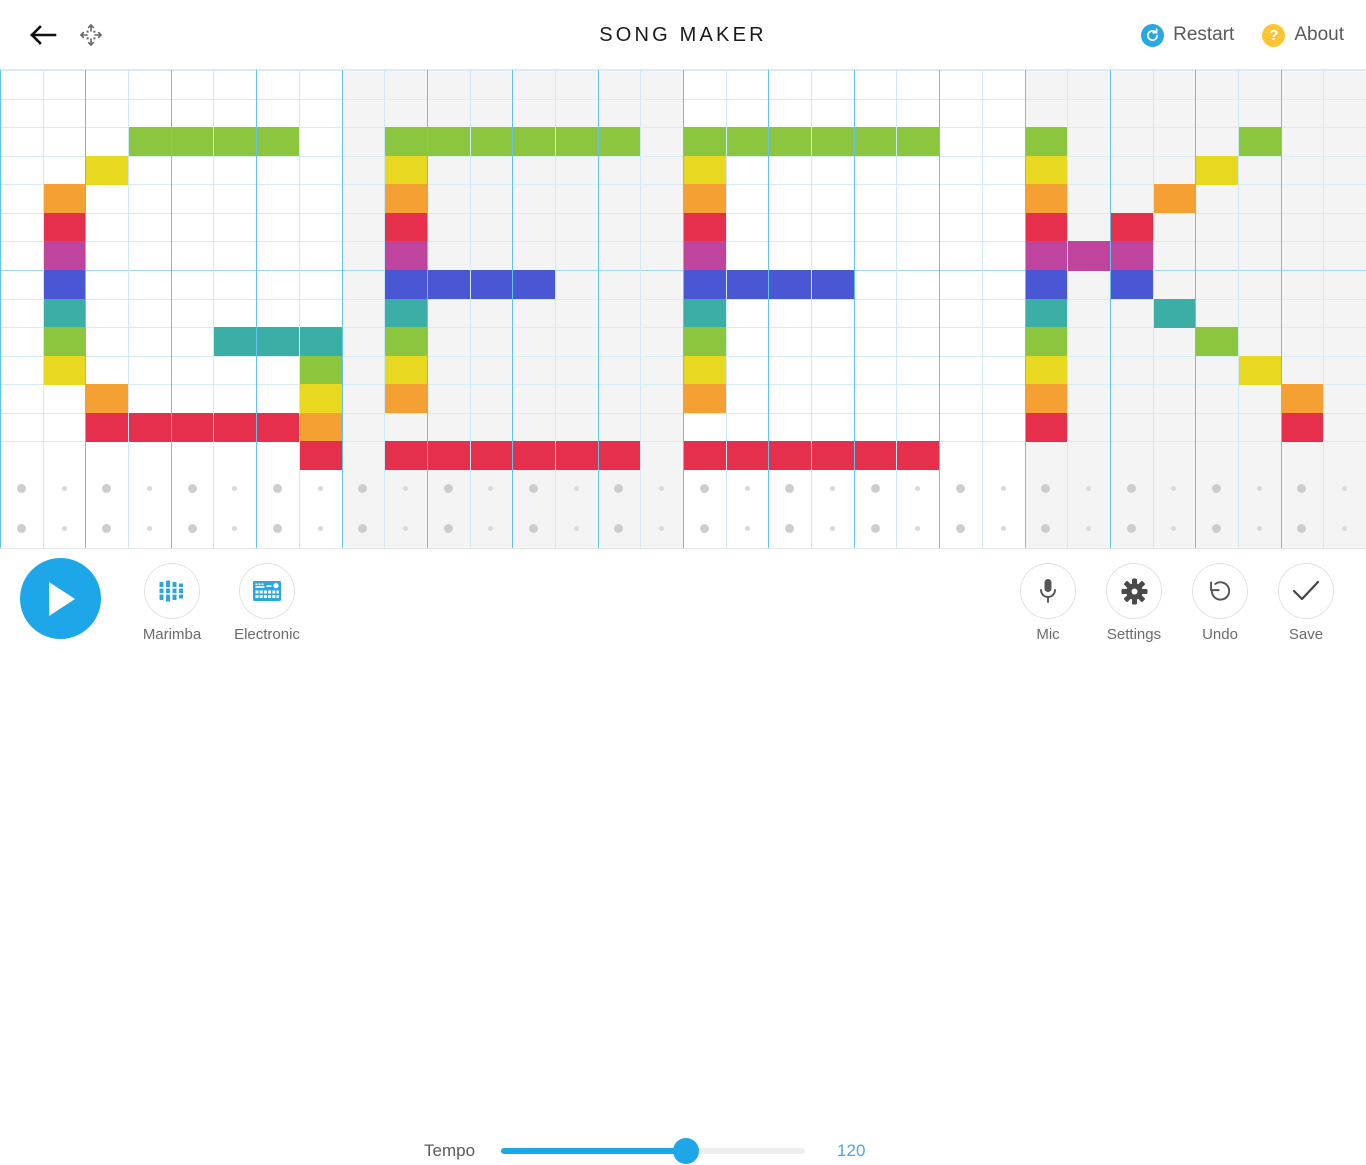  What do you see at coordinates (1134, 603) in the screenshot?
I see `settings-button: Settings` at bounding box center [1134, 603].